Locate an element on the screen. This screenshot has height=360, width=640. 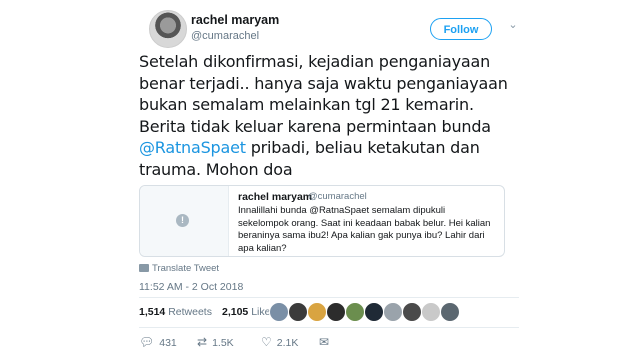
globe-icon is located at coordinates (144, 268).